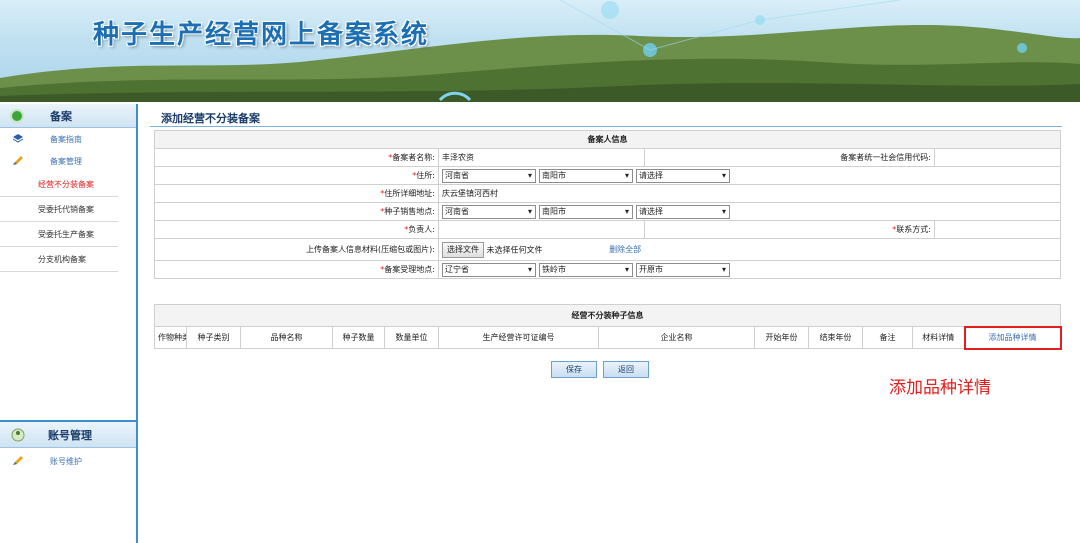 The image size is (1080, 543). What do you see at coordinates (409, 269) in the screenshot?
I see `office-label-text: 备案受理地点:` at bounding box center [409, 269].